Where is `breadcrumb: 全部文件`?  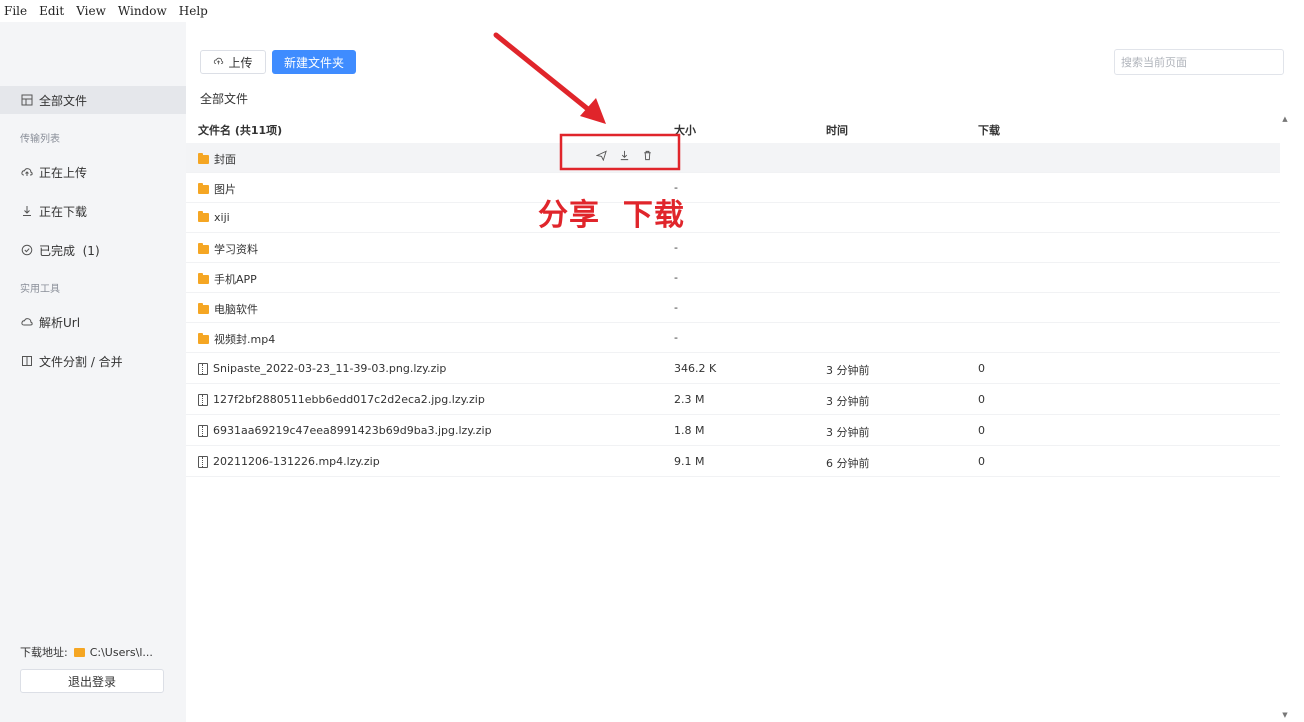 breadcrumb: 全部文件 is located at coordinates (224, 98).